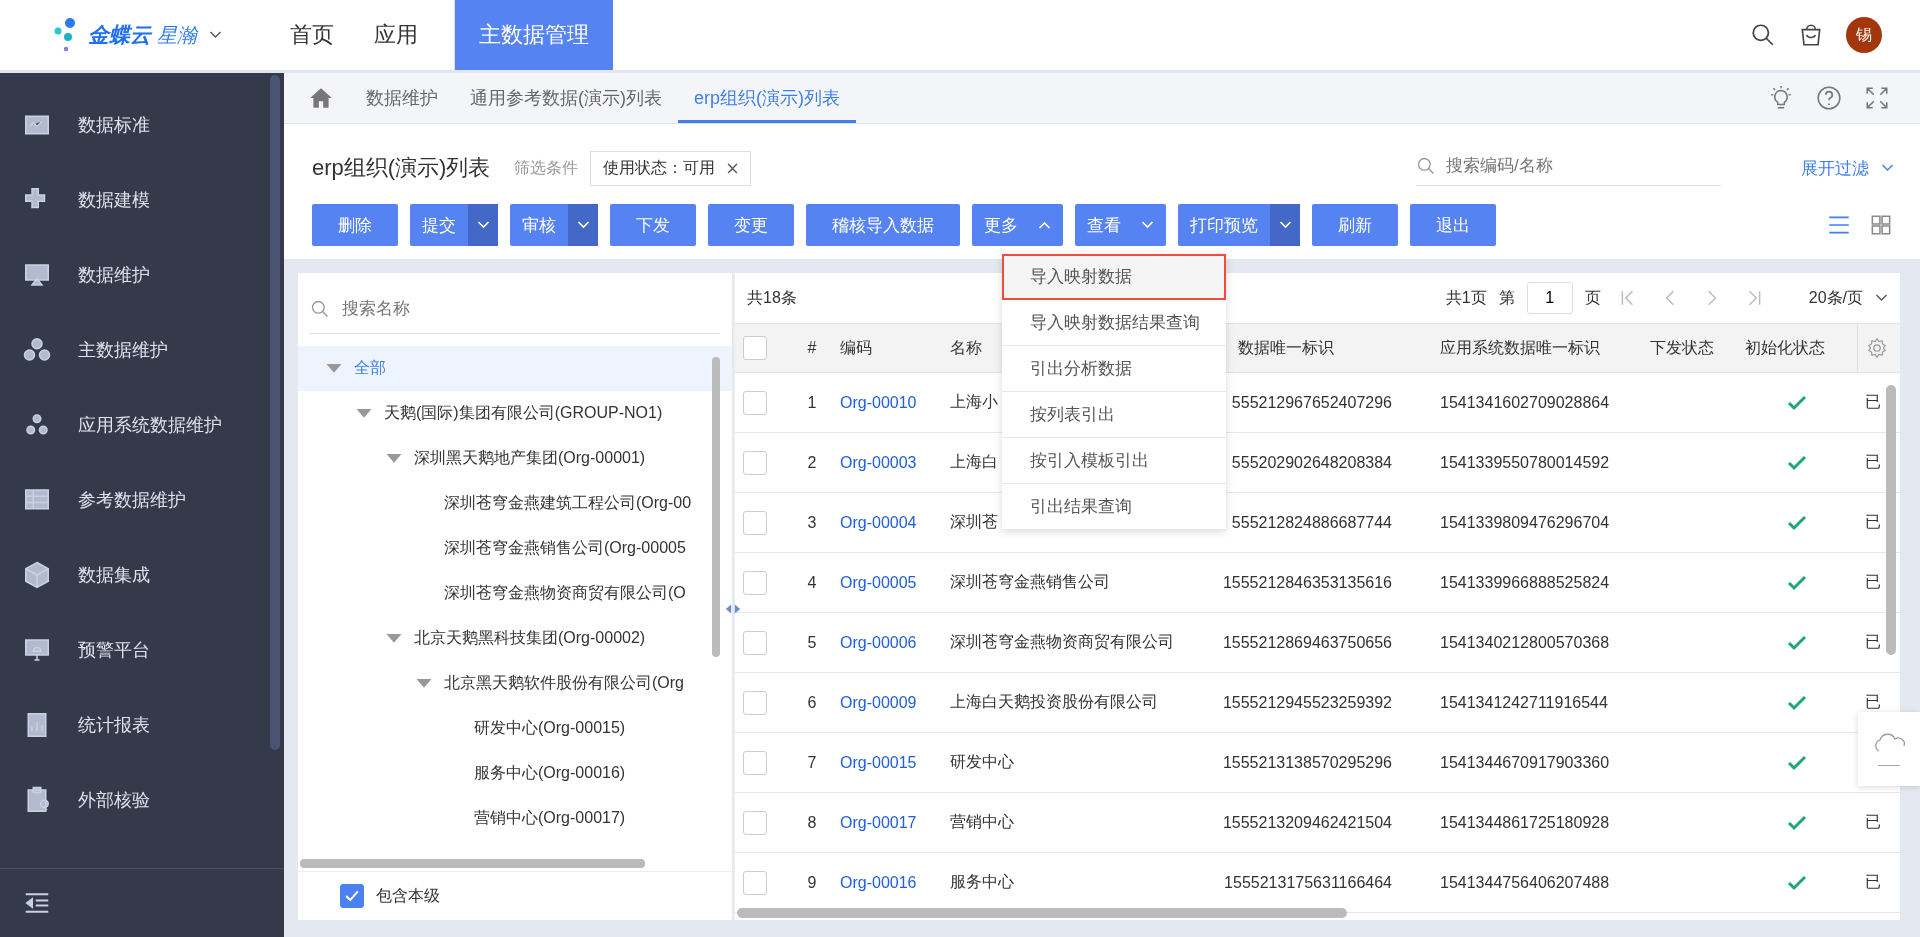 The image size is (1920, 937). I want to click on split-button: 提交, so click(454, 225).